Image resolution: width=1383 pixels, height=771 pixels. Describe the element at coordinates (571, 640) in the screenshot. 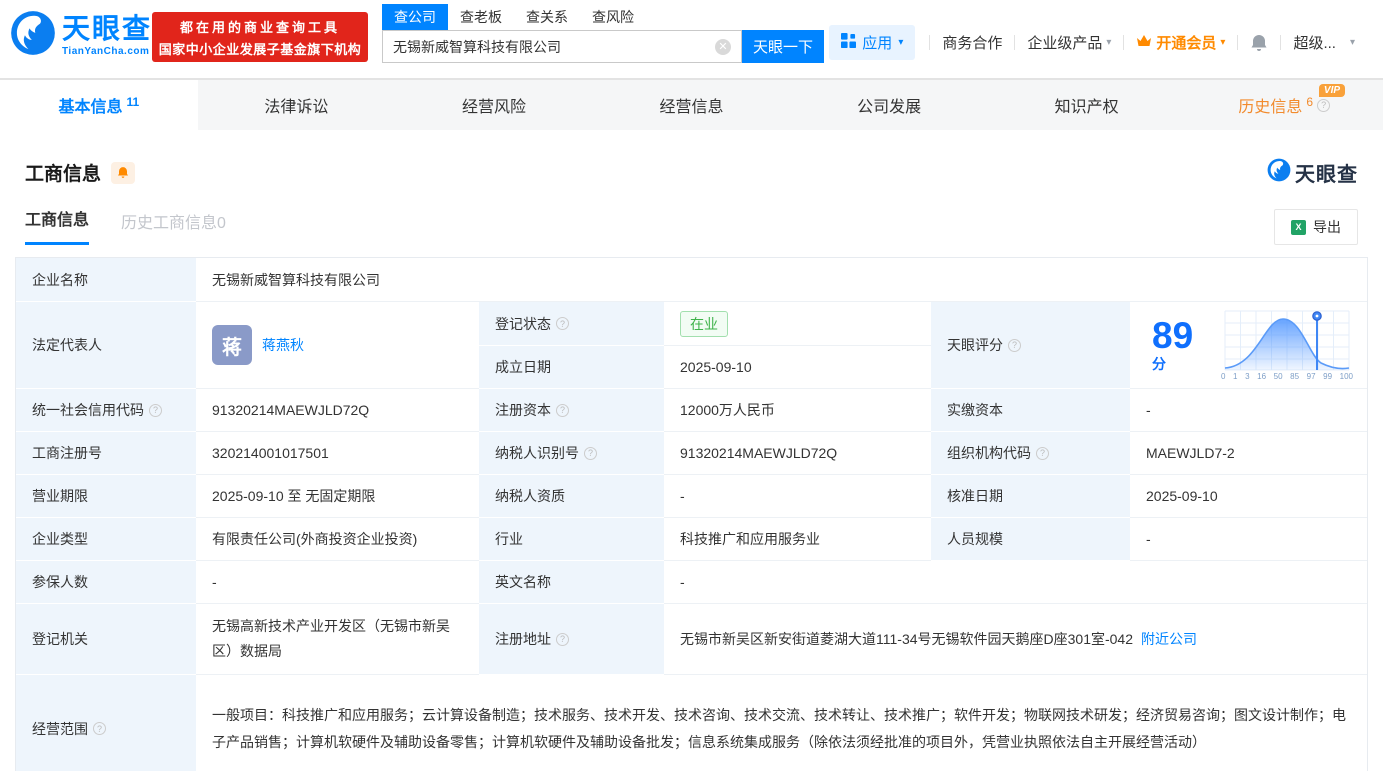

I see `reg-address-label: 注册地址 ?` at that location.